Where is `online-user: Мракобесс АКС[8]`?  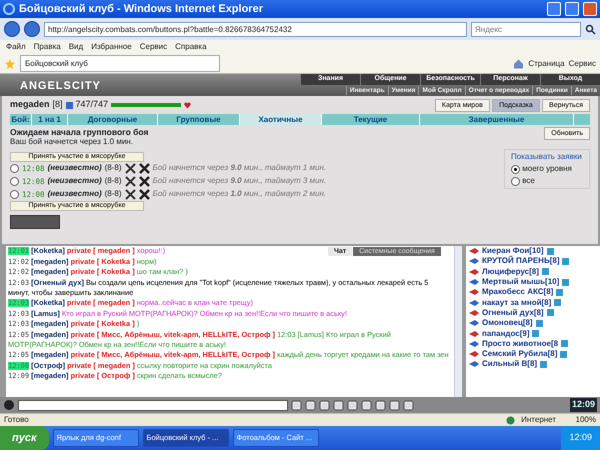 online-user: Мракобесс АКС[8] is located at coordinates (518, 292).